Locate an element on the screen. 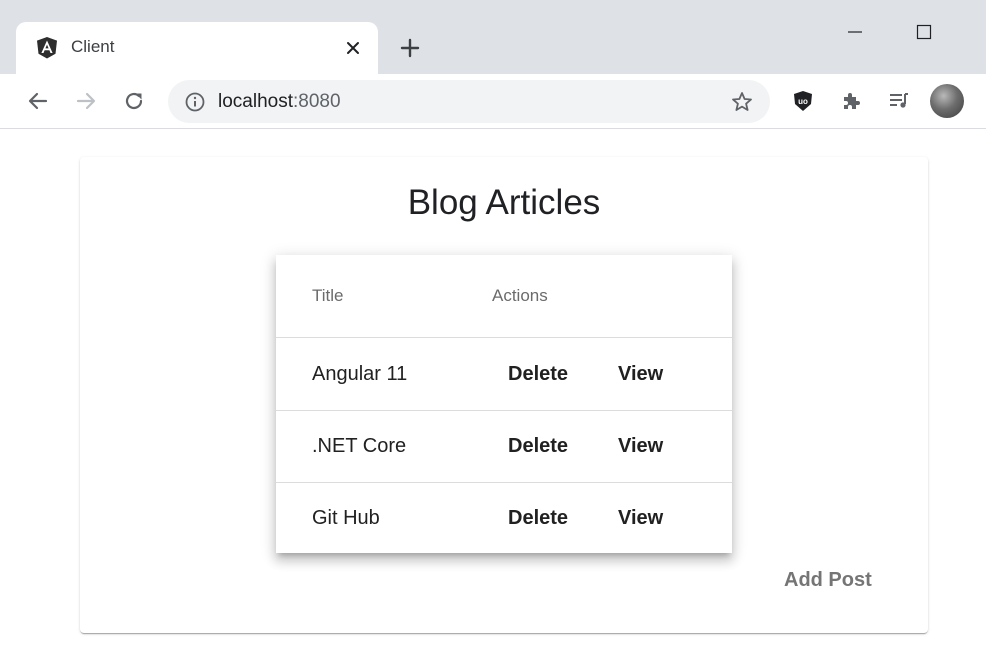 Image resolution: width=986 pixels, height=651 pixels. reload-icon is located at coordinates (134, 101).